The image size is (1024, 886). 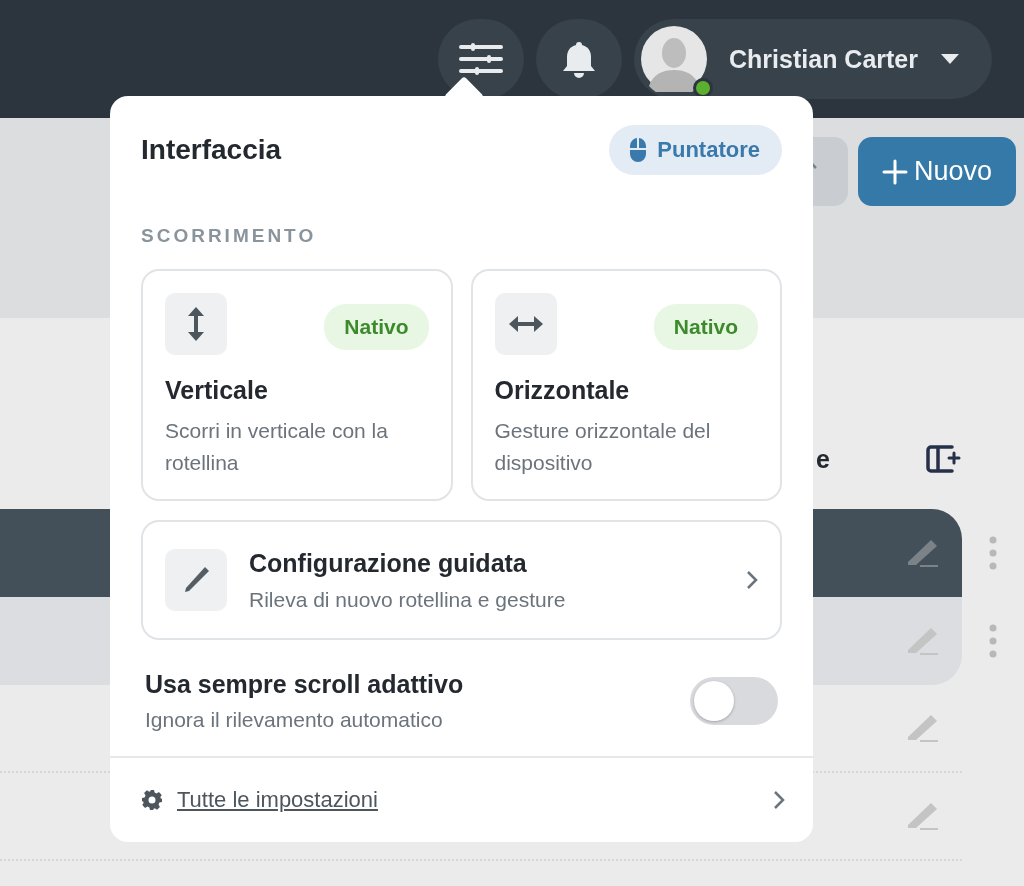 What do you see at coordinates (950, 59) in the screenshot?
I see `caret-icon` at bounding box center [950, 59].